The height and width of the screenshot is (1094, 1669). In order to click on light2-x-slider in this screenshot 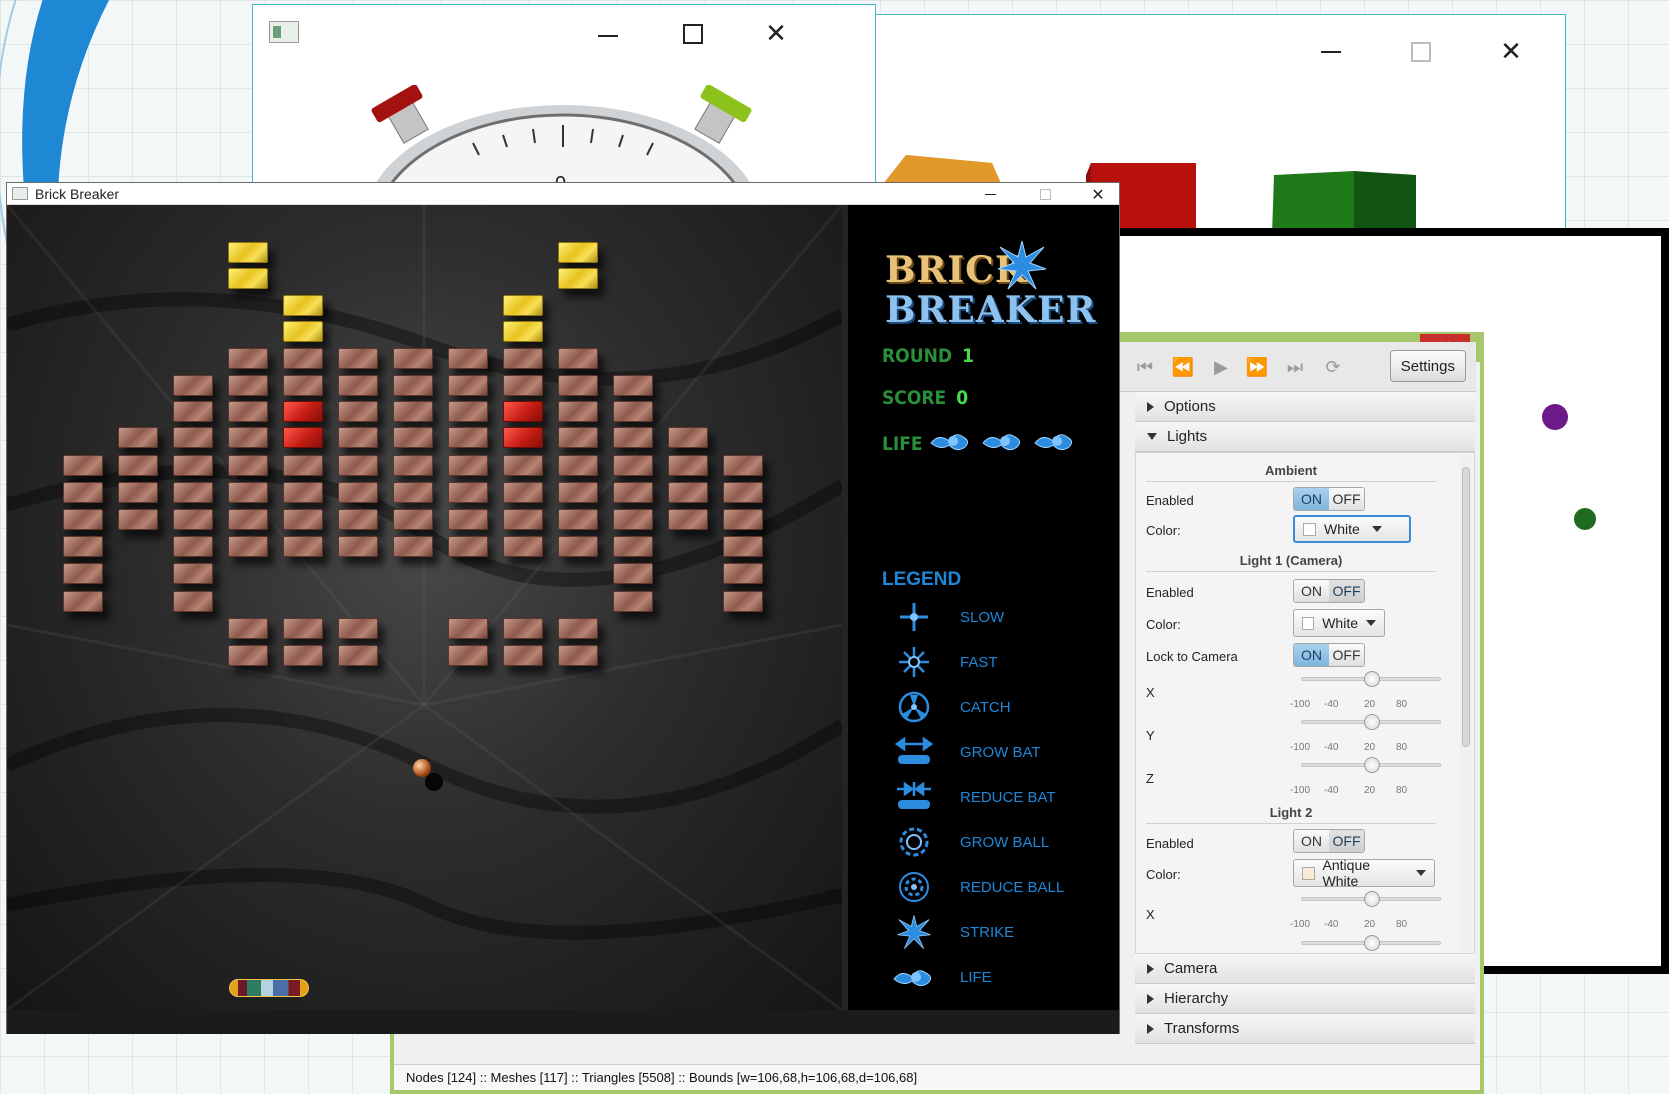, I will do `click(1371, 899)`.